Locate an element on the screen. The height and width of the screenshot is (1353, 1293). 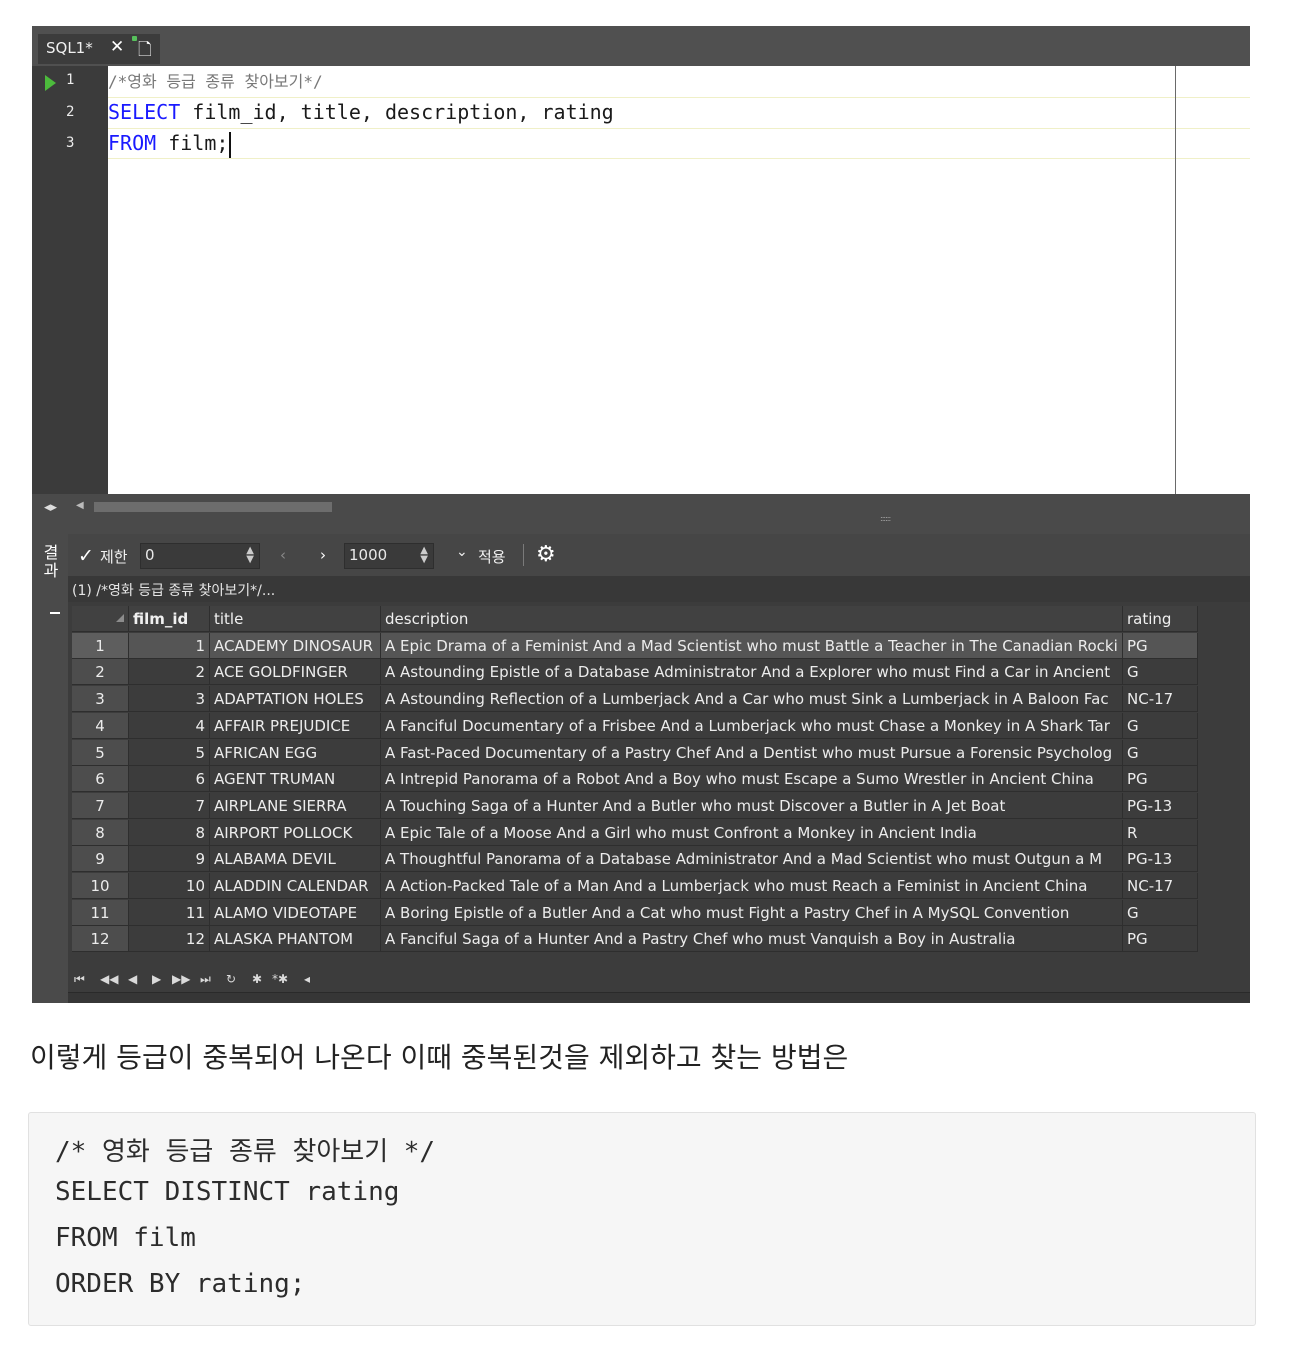
title-cell: ACADEMY DINOSAUR is located at coordinates (295, 646).